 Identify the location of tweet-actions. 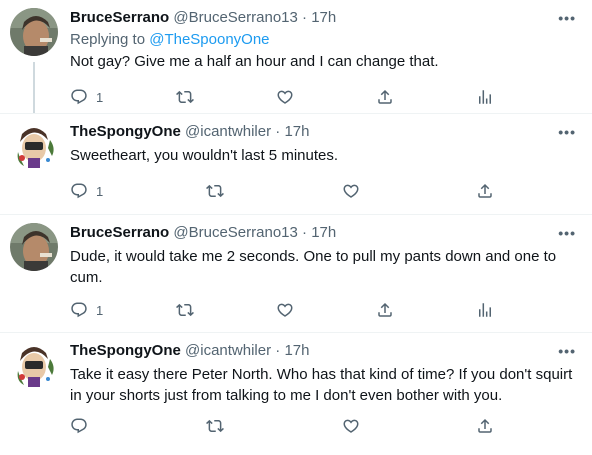
(285, 426).